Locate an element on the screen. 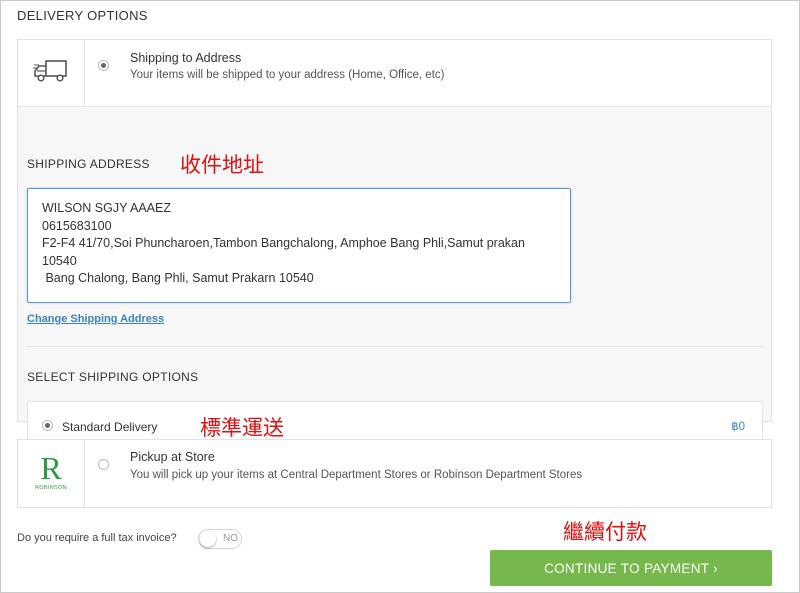 The height and width of the screenshot is (593, 800). change-shipping-address-link: Change Shipping Address is located at coordinates (95, 319).